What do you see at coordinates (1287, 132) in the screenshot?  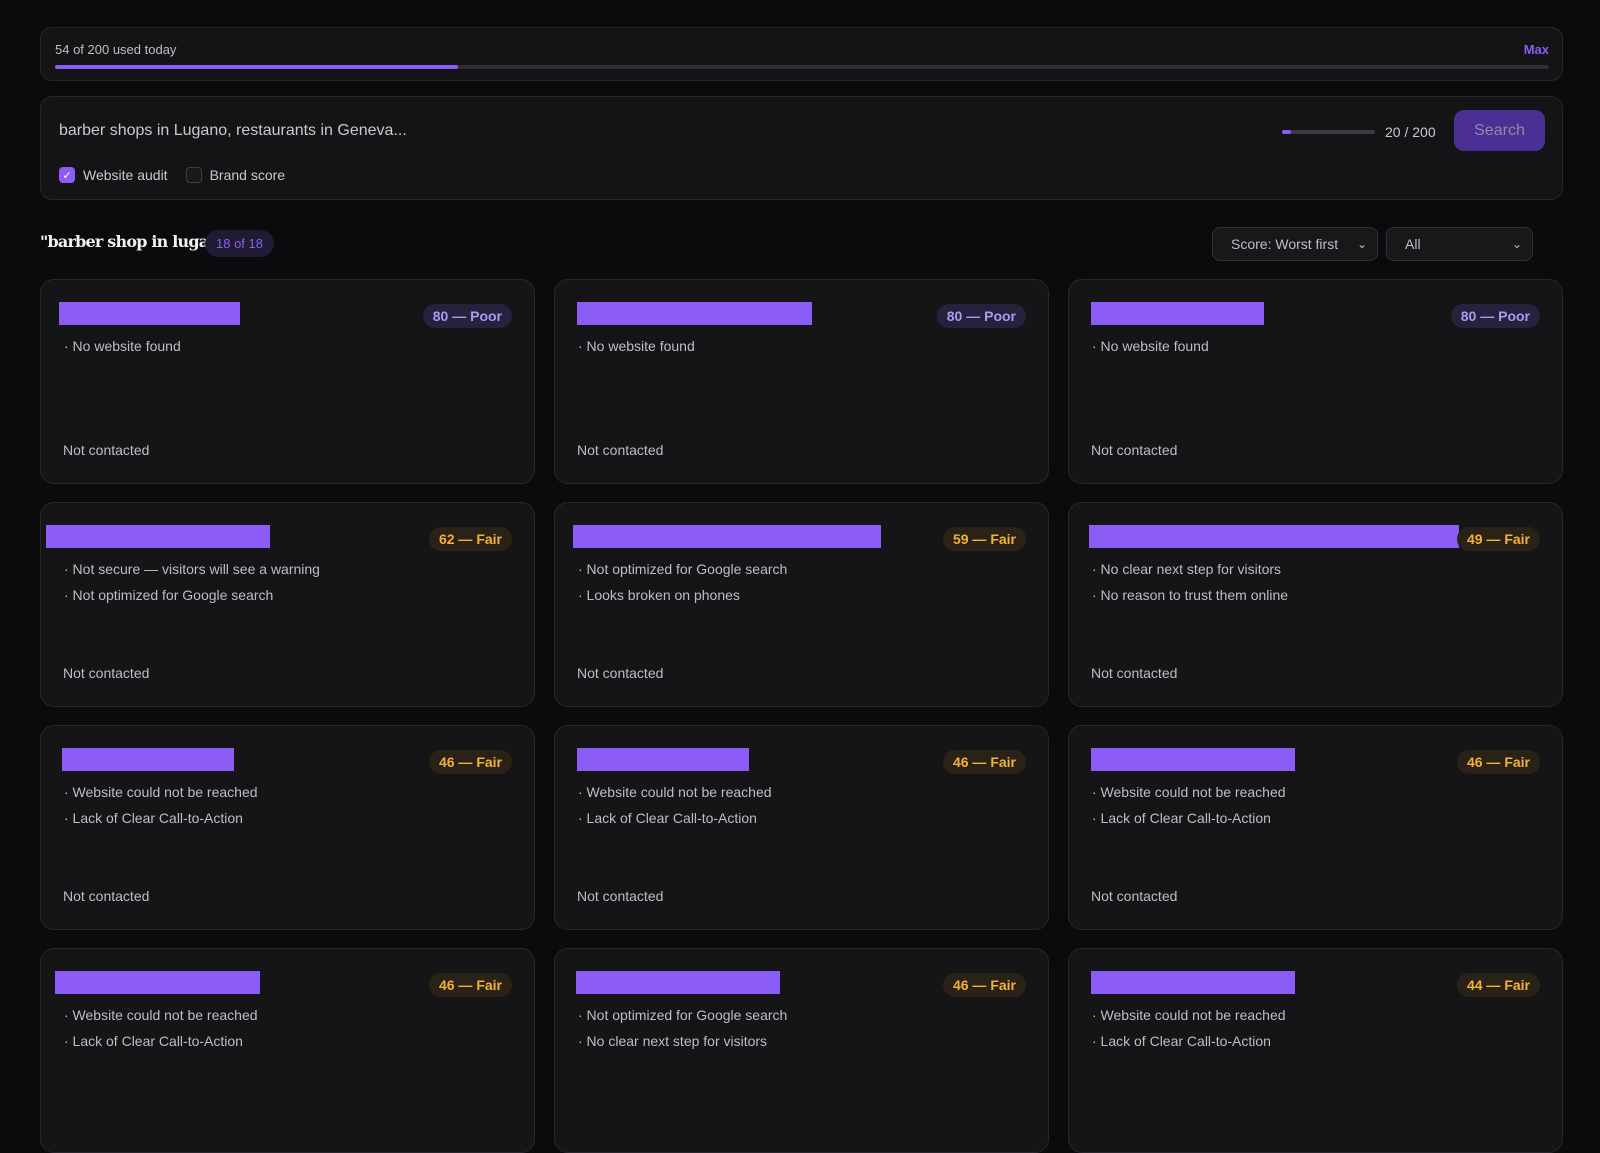 I see `slider-fill` at bounding box center [1287, 132].